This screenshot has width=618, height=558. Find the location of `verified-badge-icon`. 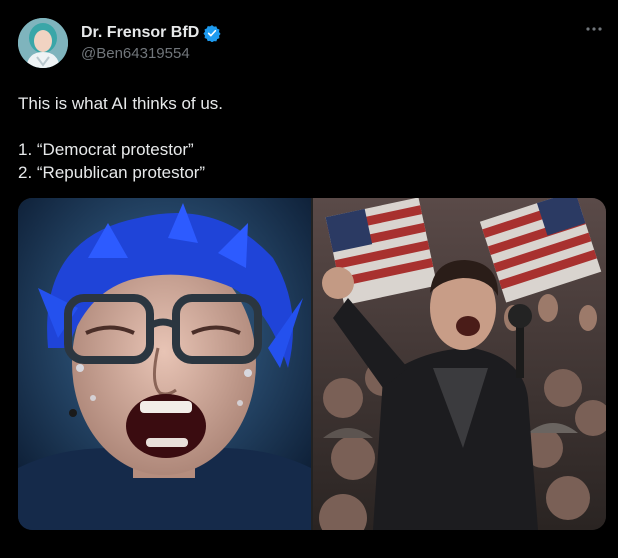

verified-badge-icon is located at coordinates (212, 33).